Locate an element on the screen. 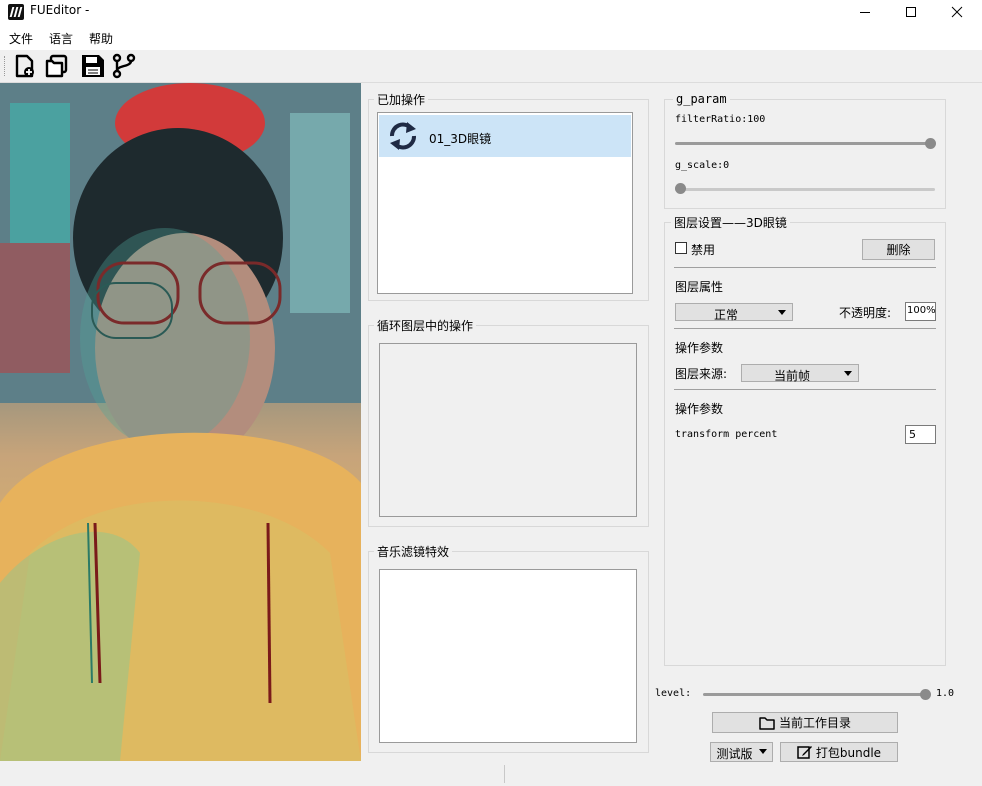  maximize-button is located at coordinates (911, 12).